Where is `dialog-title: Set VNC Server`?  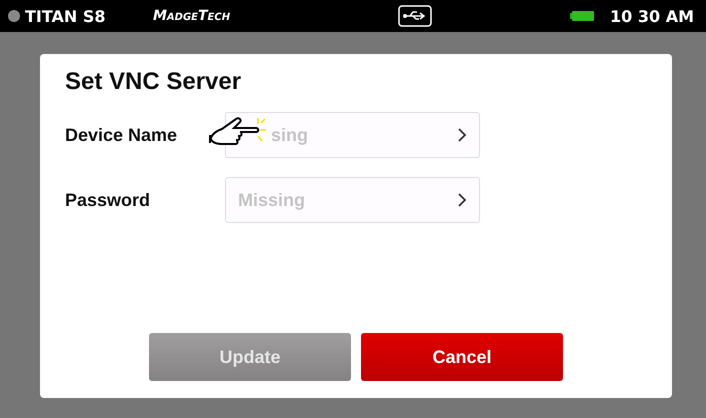
dialog-title: Set VNC Server is located at coordinates (153, 82).